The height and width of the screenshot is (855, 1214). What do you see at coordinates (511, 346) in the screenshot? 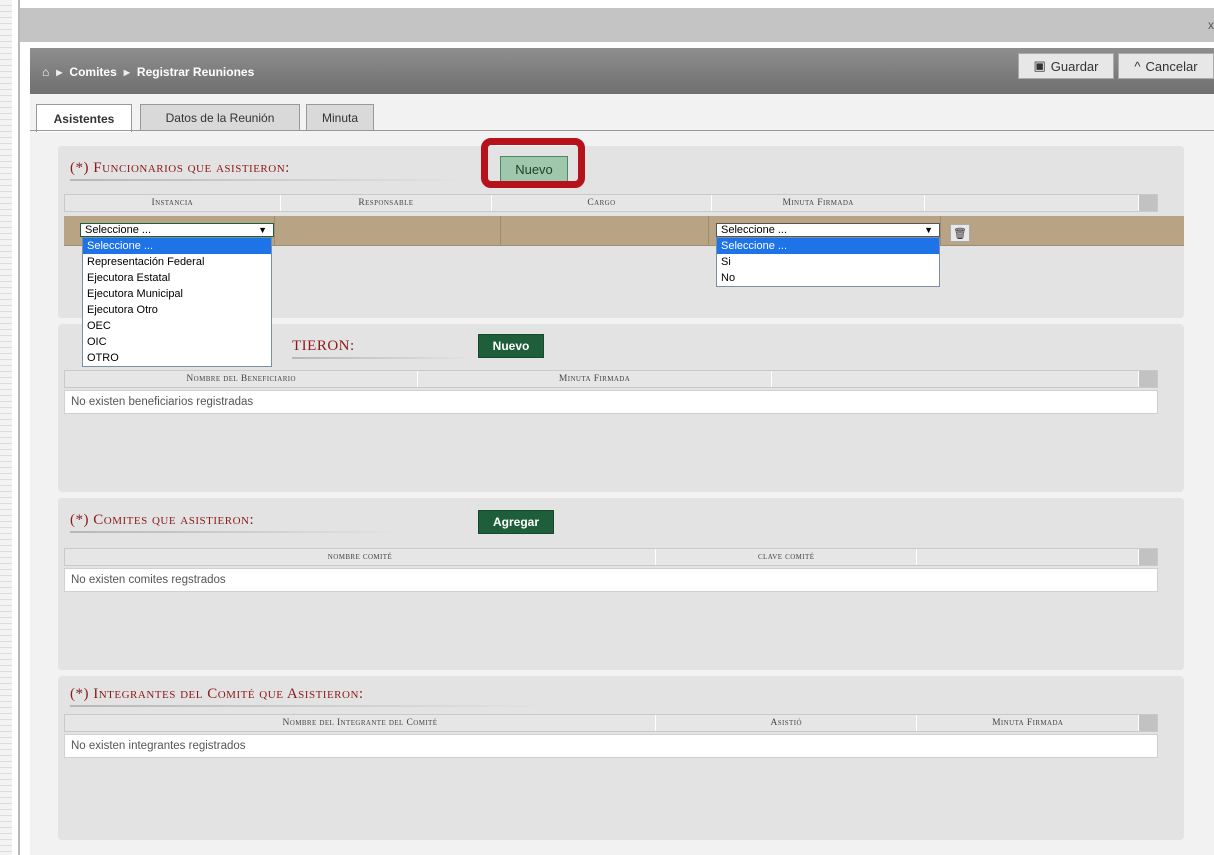
I see `nuevo-beneficiario-button: Nuevo` at bounding box center [511, 346].